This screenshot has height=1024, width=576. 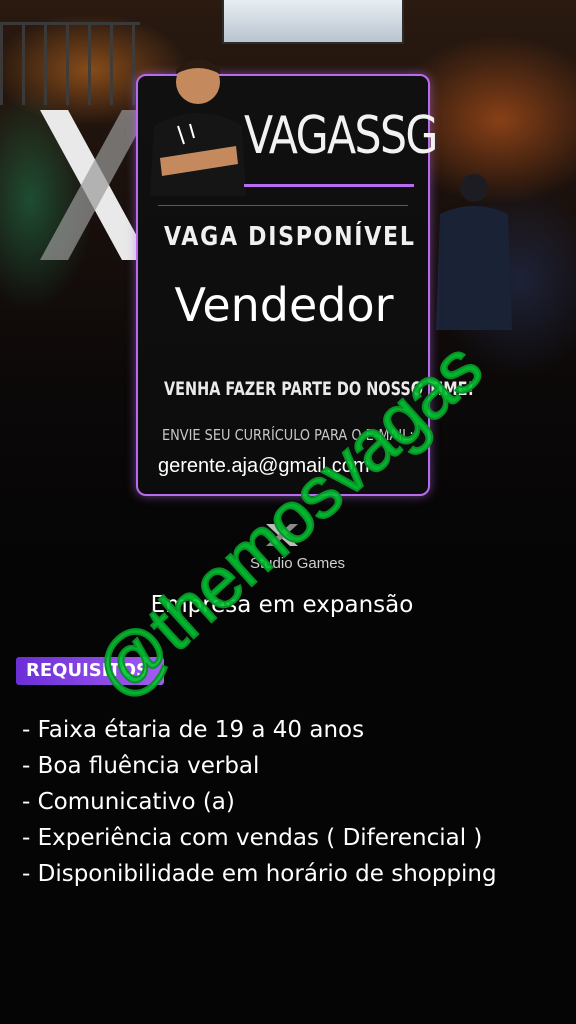 What do you see at coordinates (95, 185) in the screenshot?
I see `x-logo-icon` at bounding box center [95, 185].